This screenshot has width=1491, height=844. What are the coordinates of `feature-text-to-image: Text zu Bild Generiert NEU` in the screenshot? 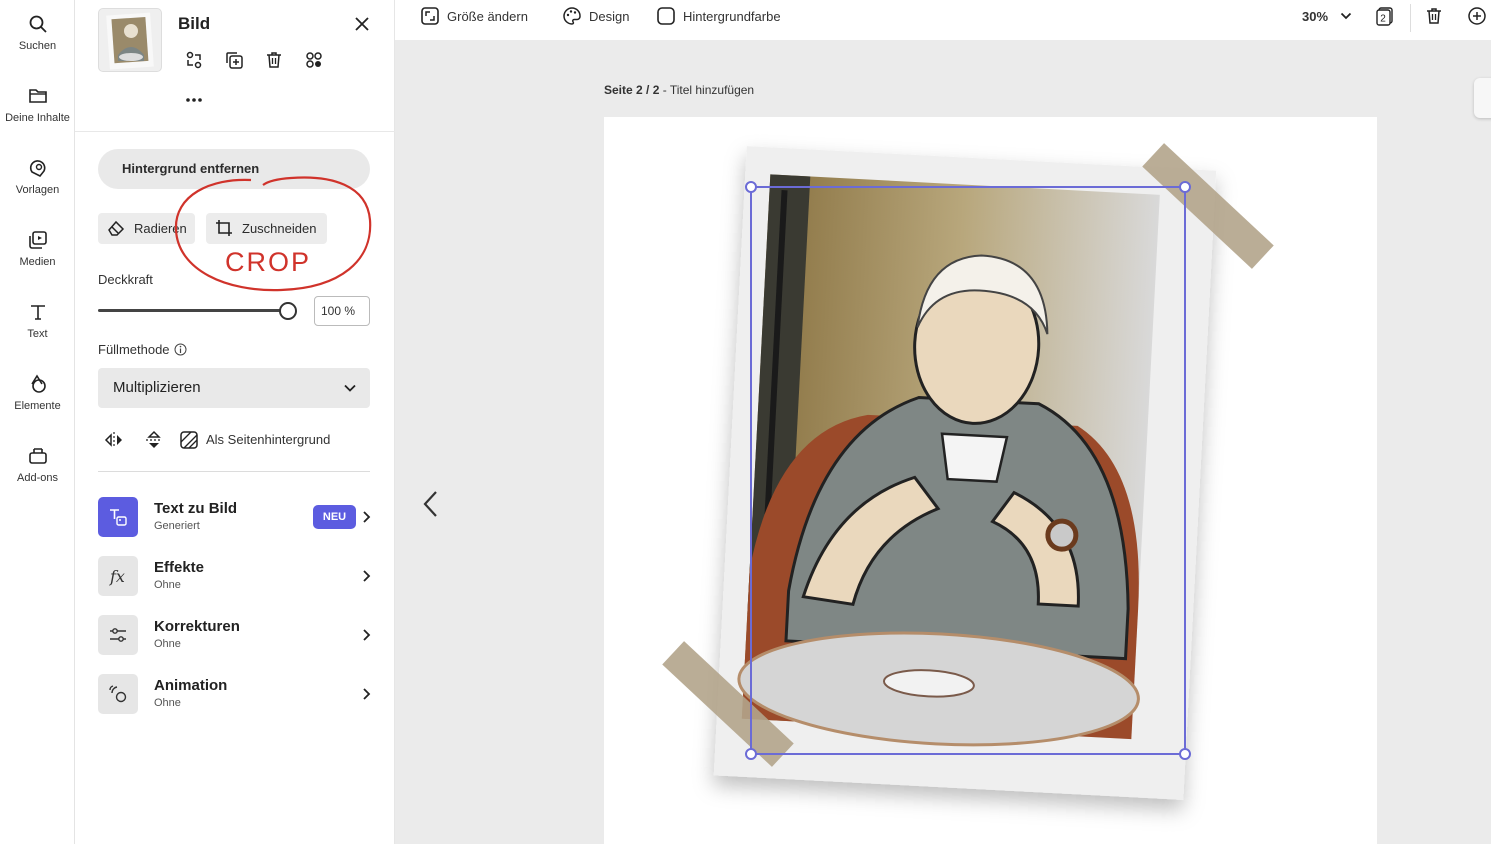 It's located at (235, 517).